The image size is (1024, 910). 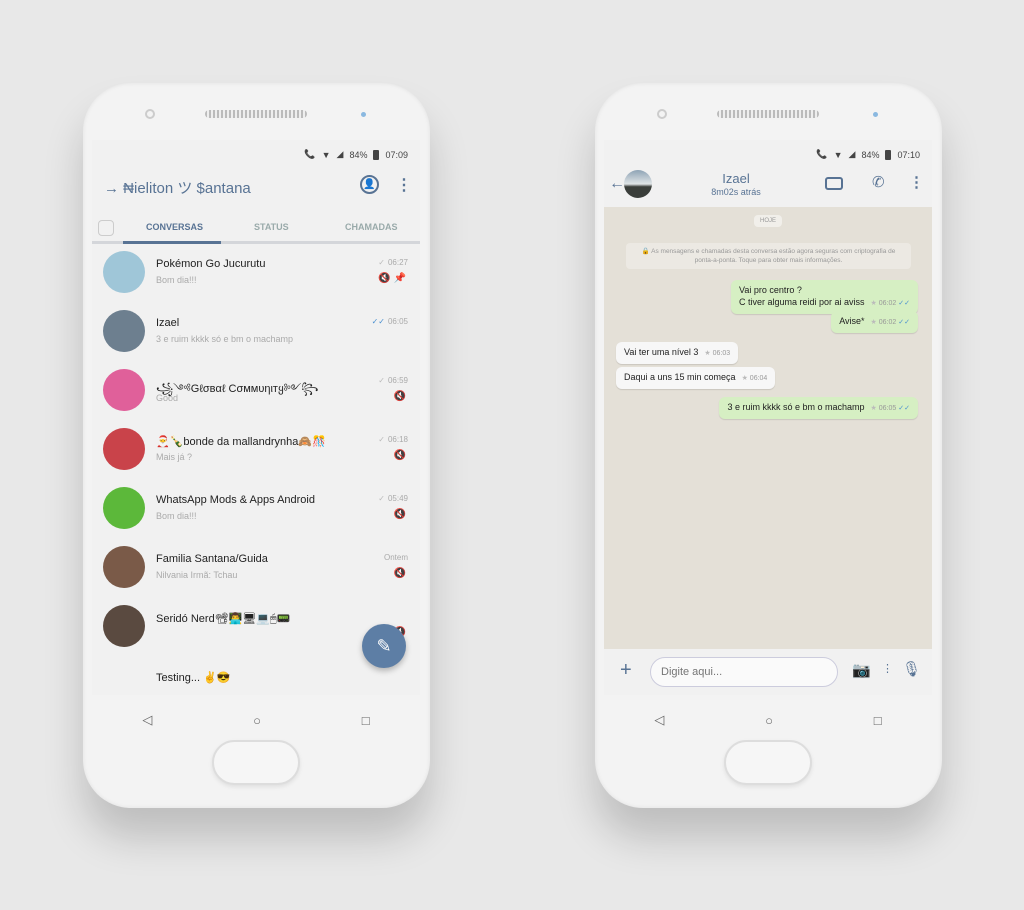 I want to click on chat-time: Ontem, so click(x=394, y=557).